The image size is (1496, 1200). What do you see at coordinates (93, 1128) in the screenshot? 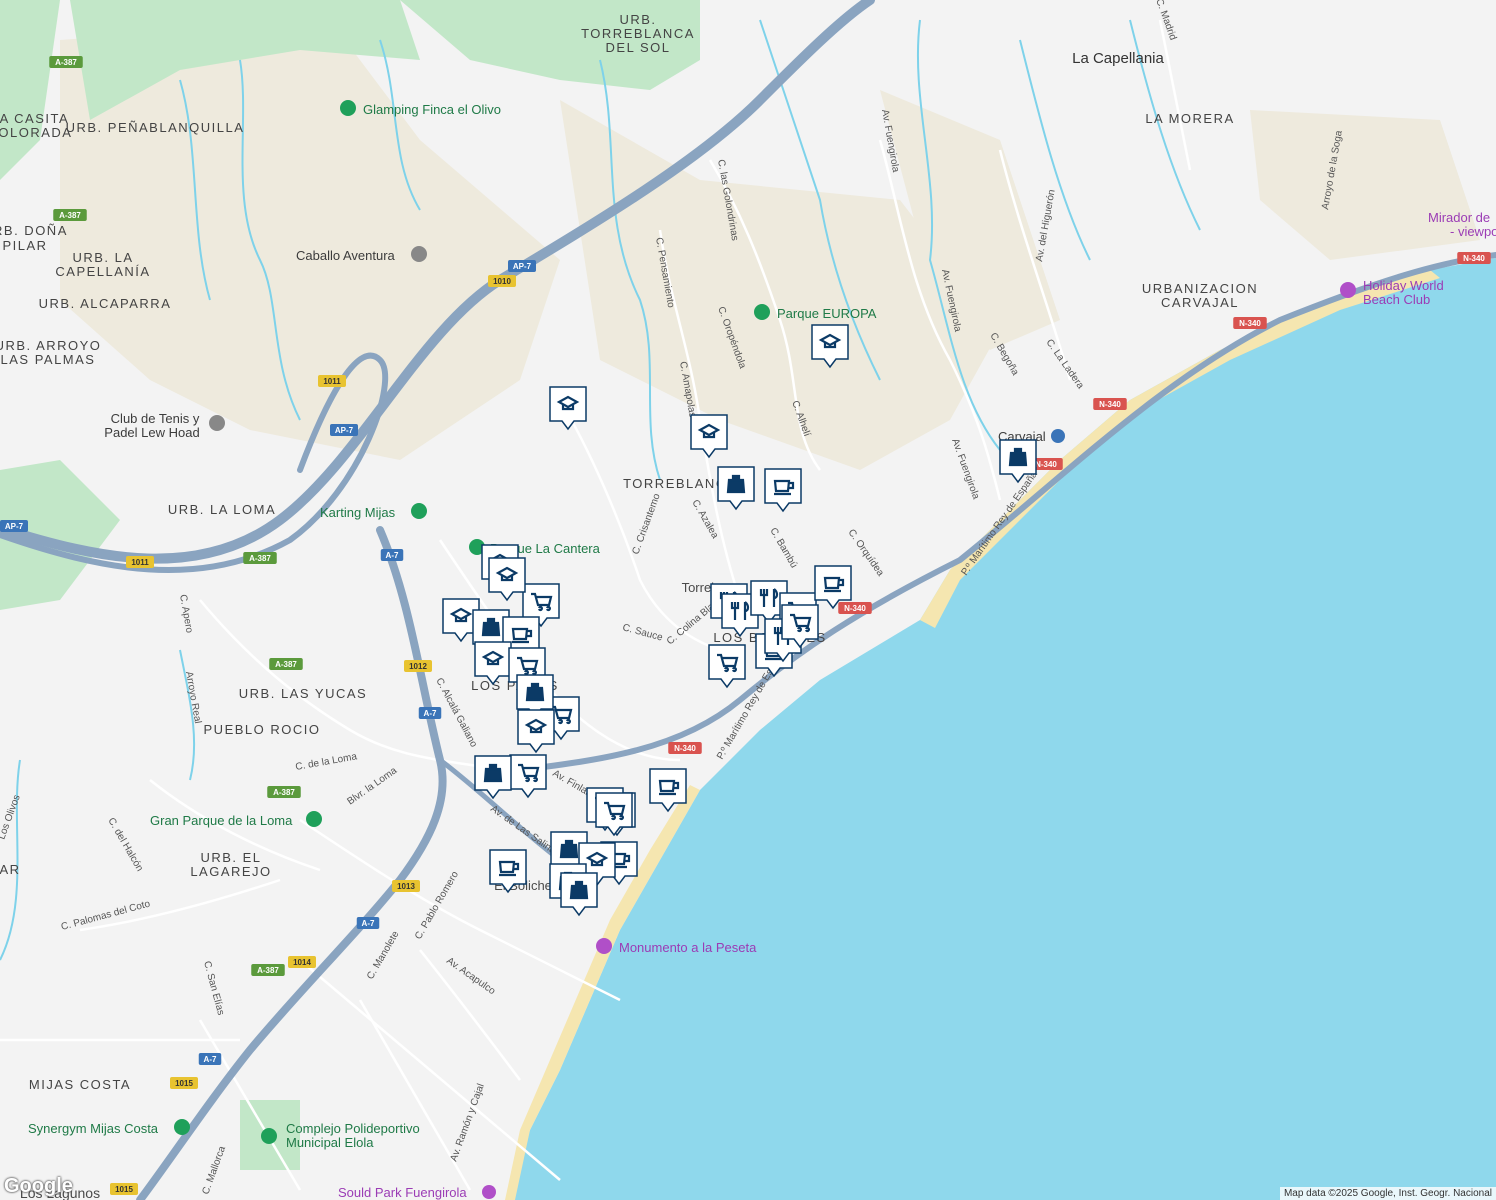
I see `svg-text: Synergym Mijas Costa` at bounding box center [93, 1128].